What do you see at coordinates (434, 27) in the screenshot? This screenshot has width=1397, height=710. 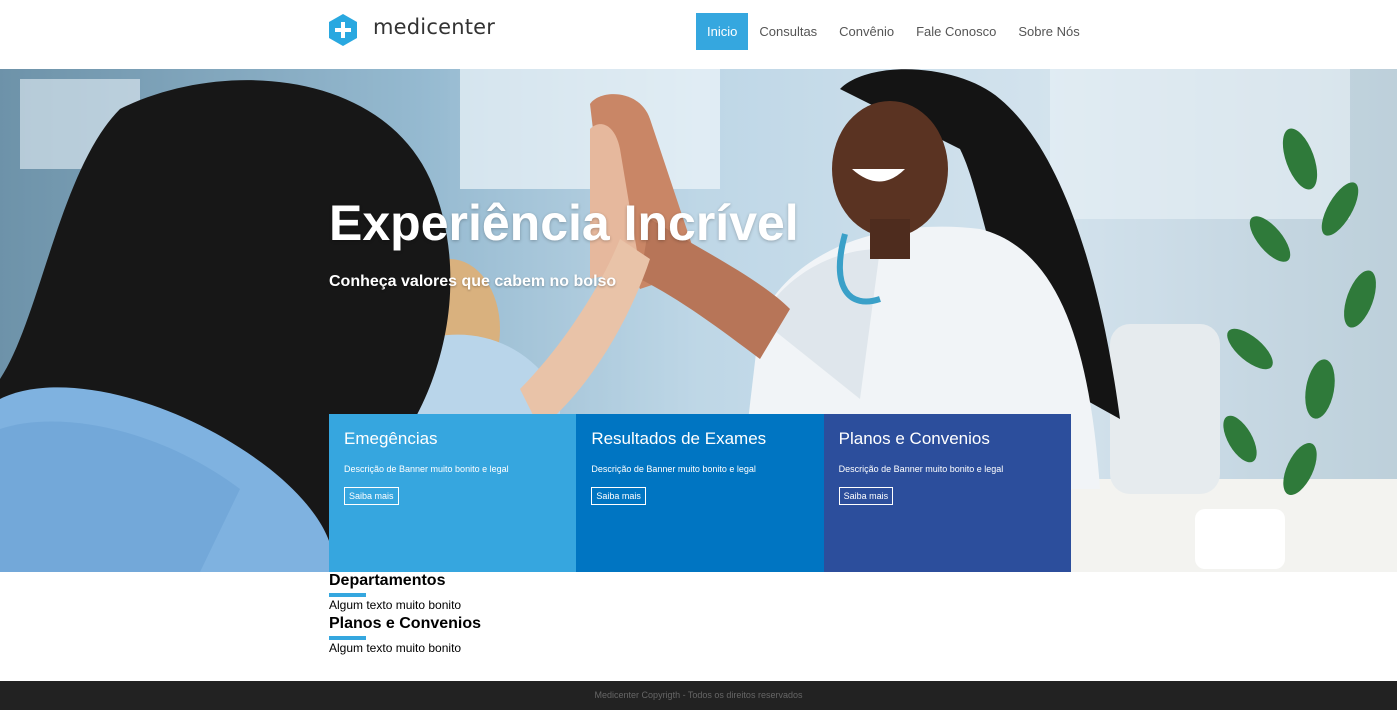 I see `logo-text: medicenter` at bounding box center [434, 27].